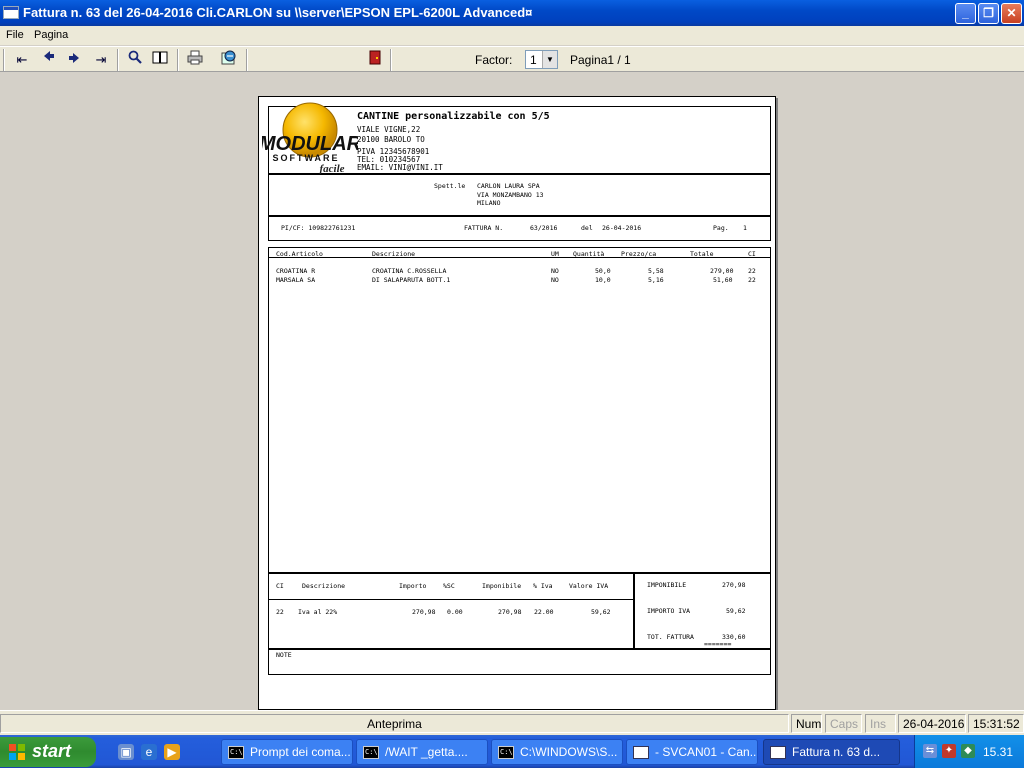  Describe the element at coordinates (641, 752) in the screenshot. I see `window-icon` at that location.